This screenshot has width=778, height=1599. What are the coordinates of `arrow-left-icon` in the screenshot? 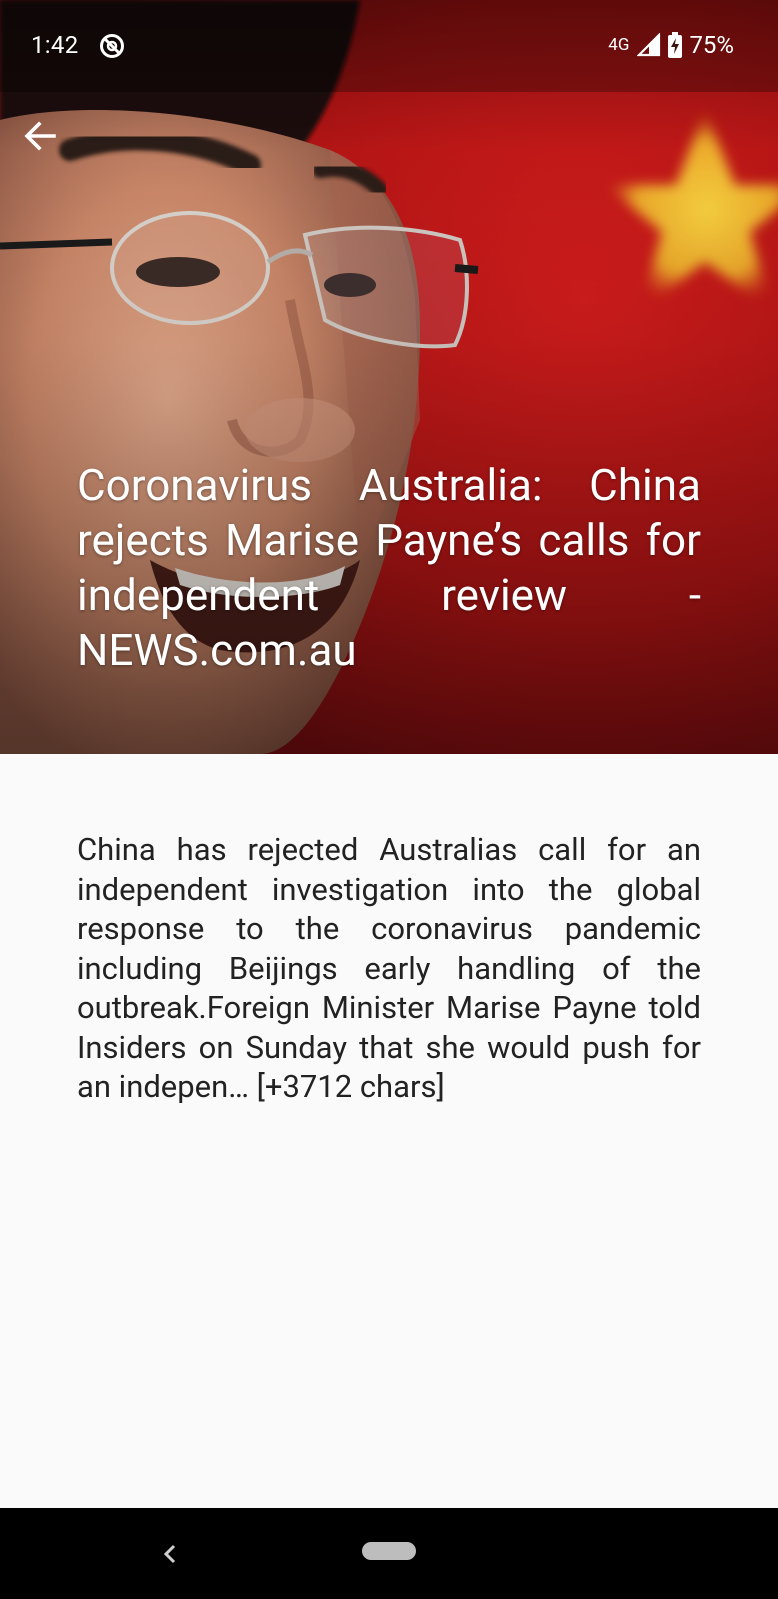 It's located at (40, 136).